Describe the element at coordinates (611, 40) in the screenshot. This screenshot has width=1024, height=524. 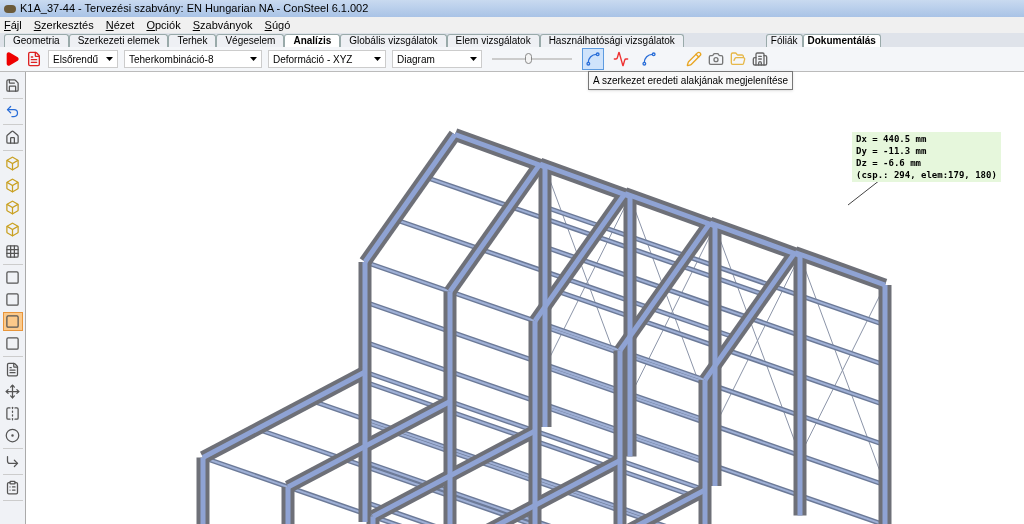
I see `ribbon-tab: Használhatósági vizsgálatok` at that location.